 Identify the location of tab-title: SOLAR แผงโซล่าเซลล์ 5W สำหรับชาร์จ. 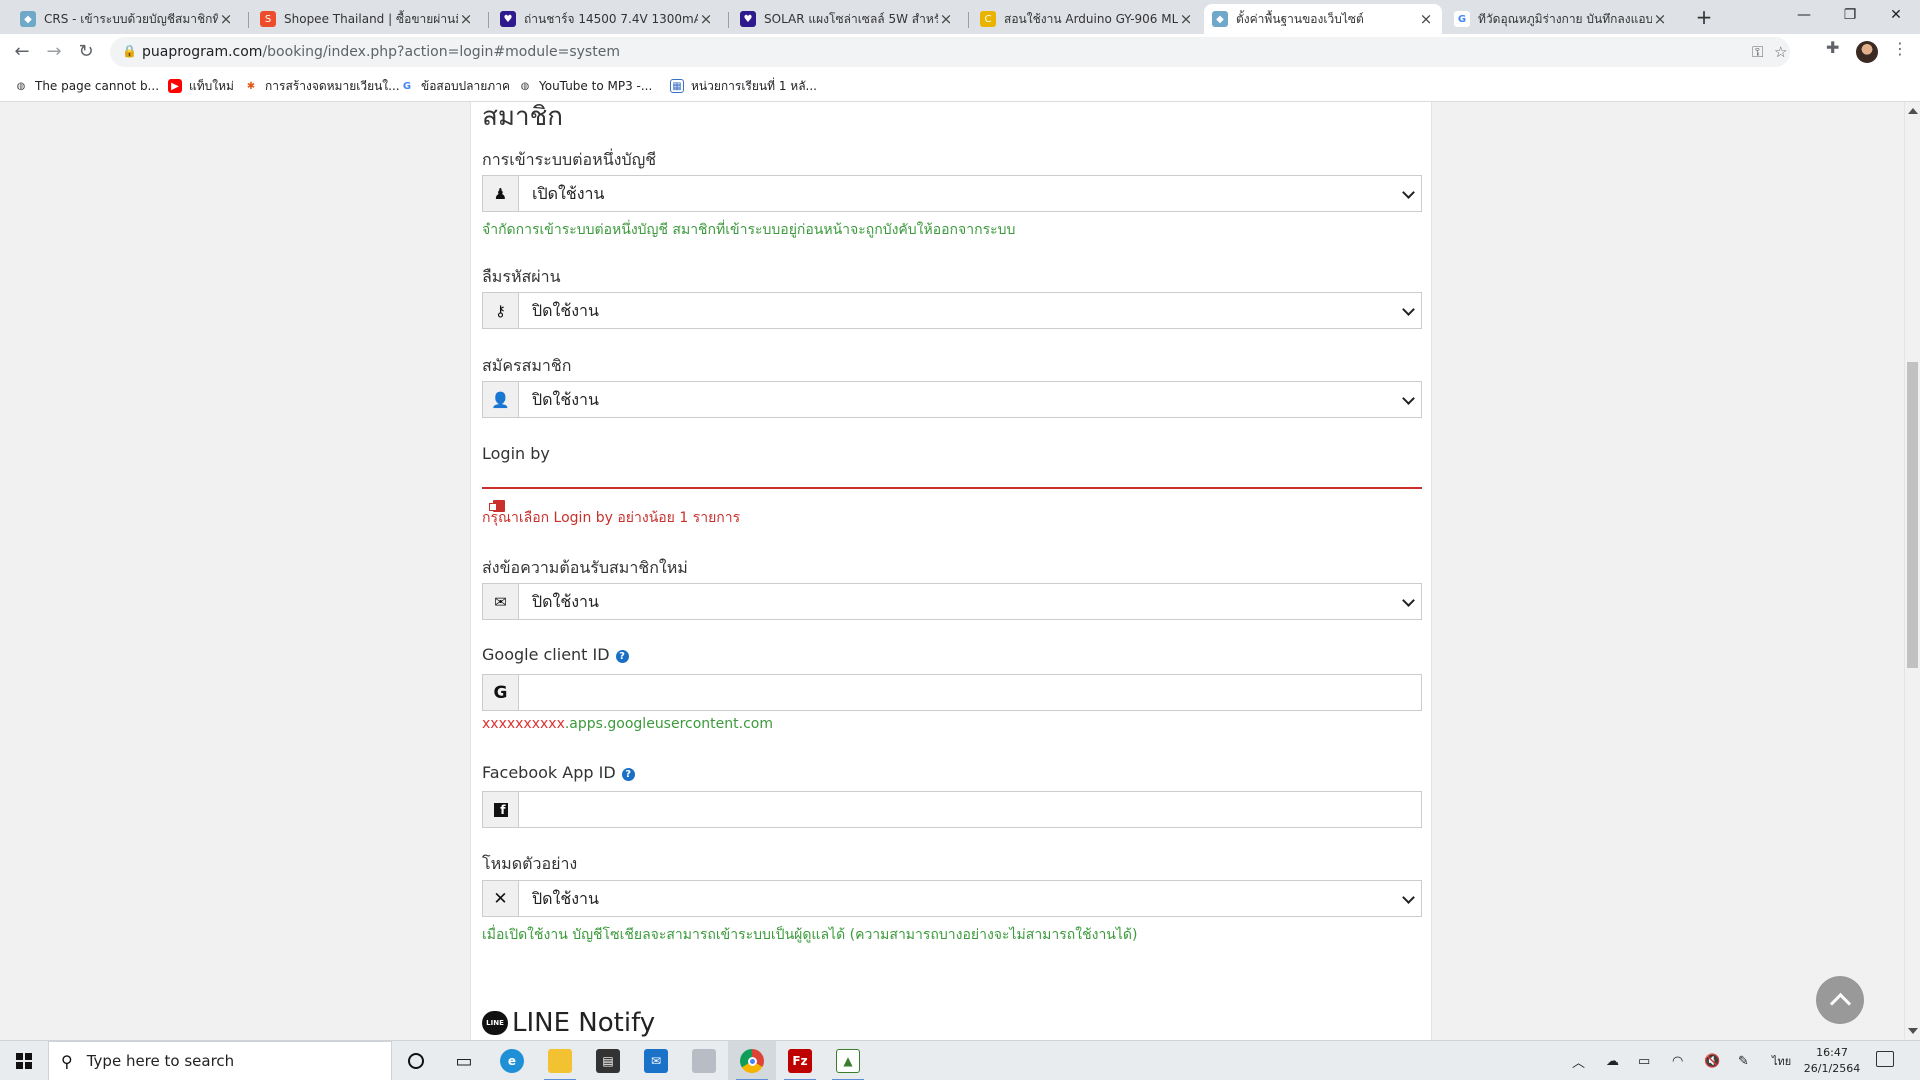
(851, 18).